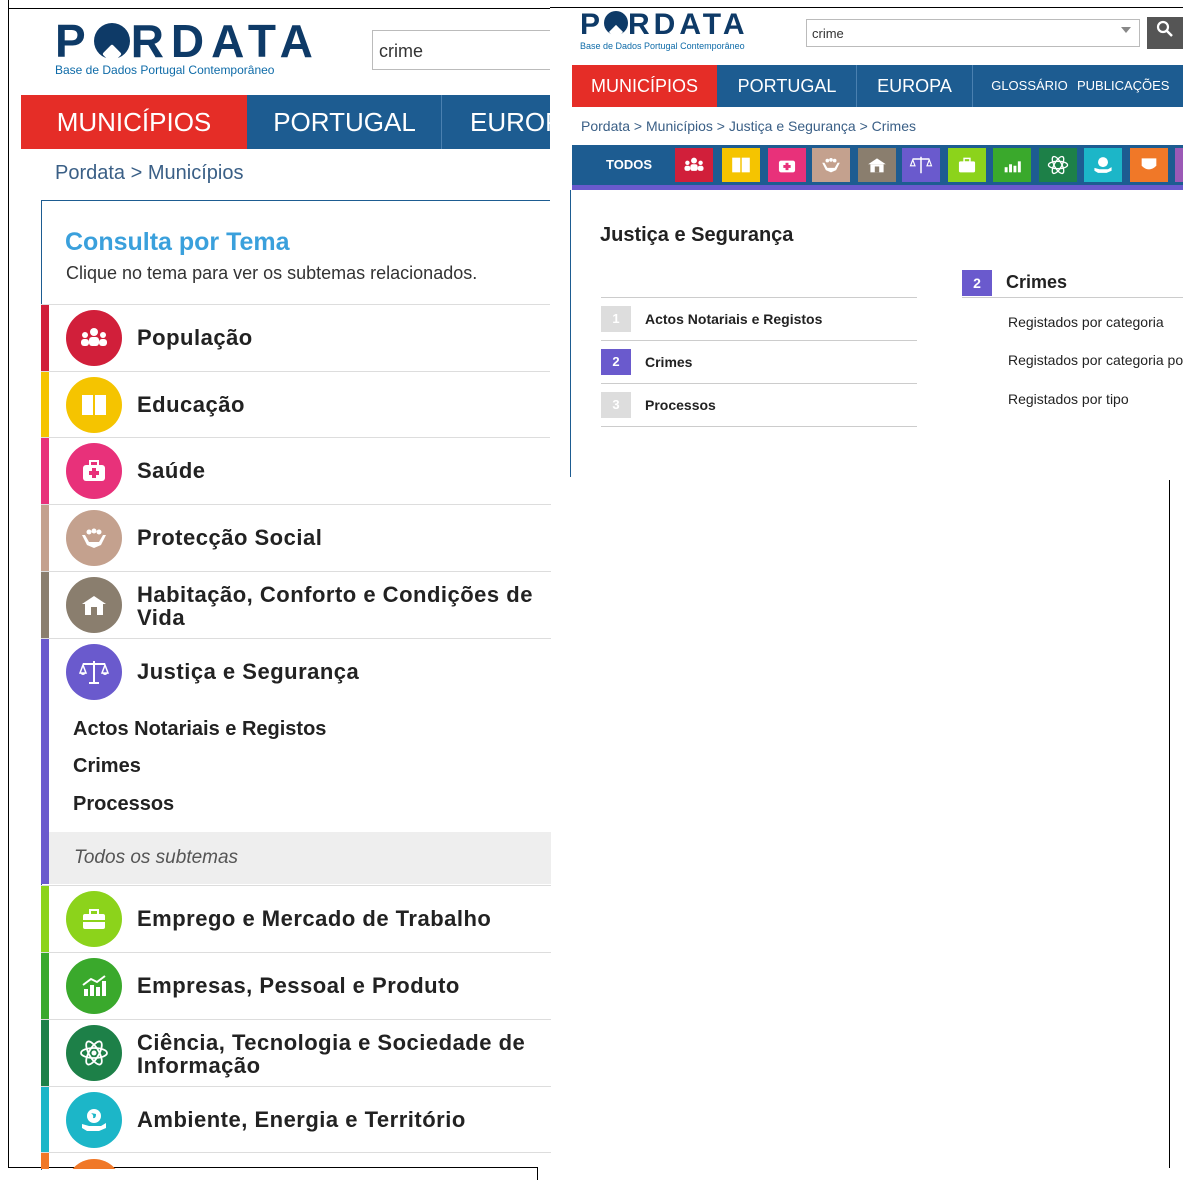 The height and width of the screenshot is (1180, 1183). I want to click on main-nav: MUNICÍPIOS PORTUGAL EUROP, so click(285, 122).